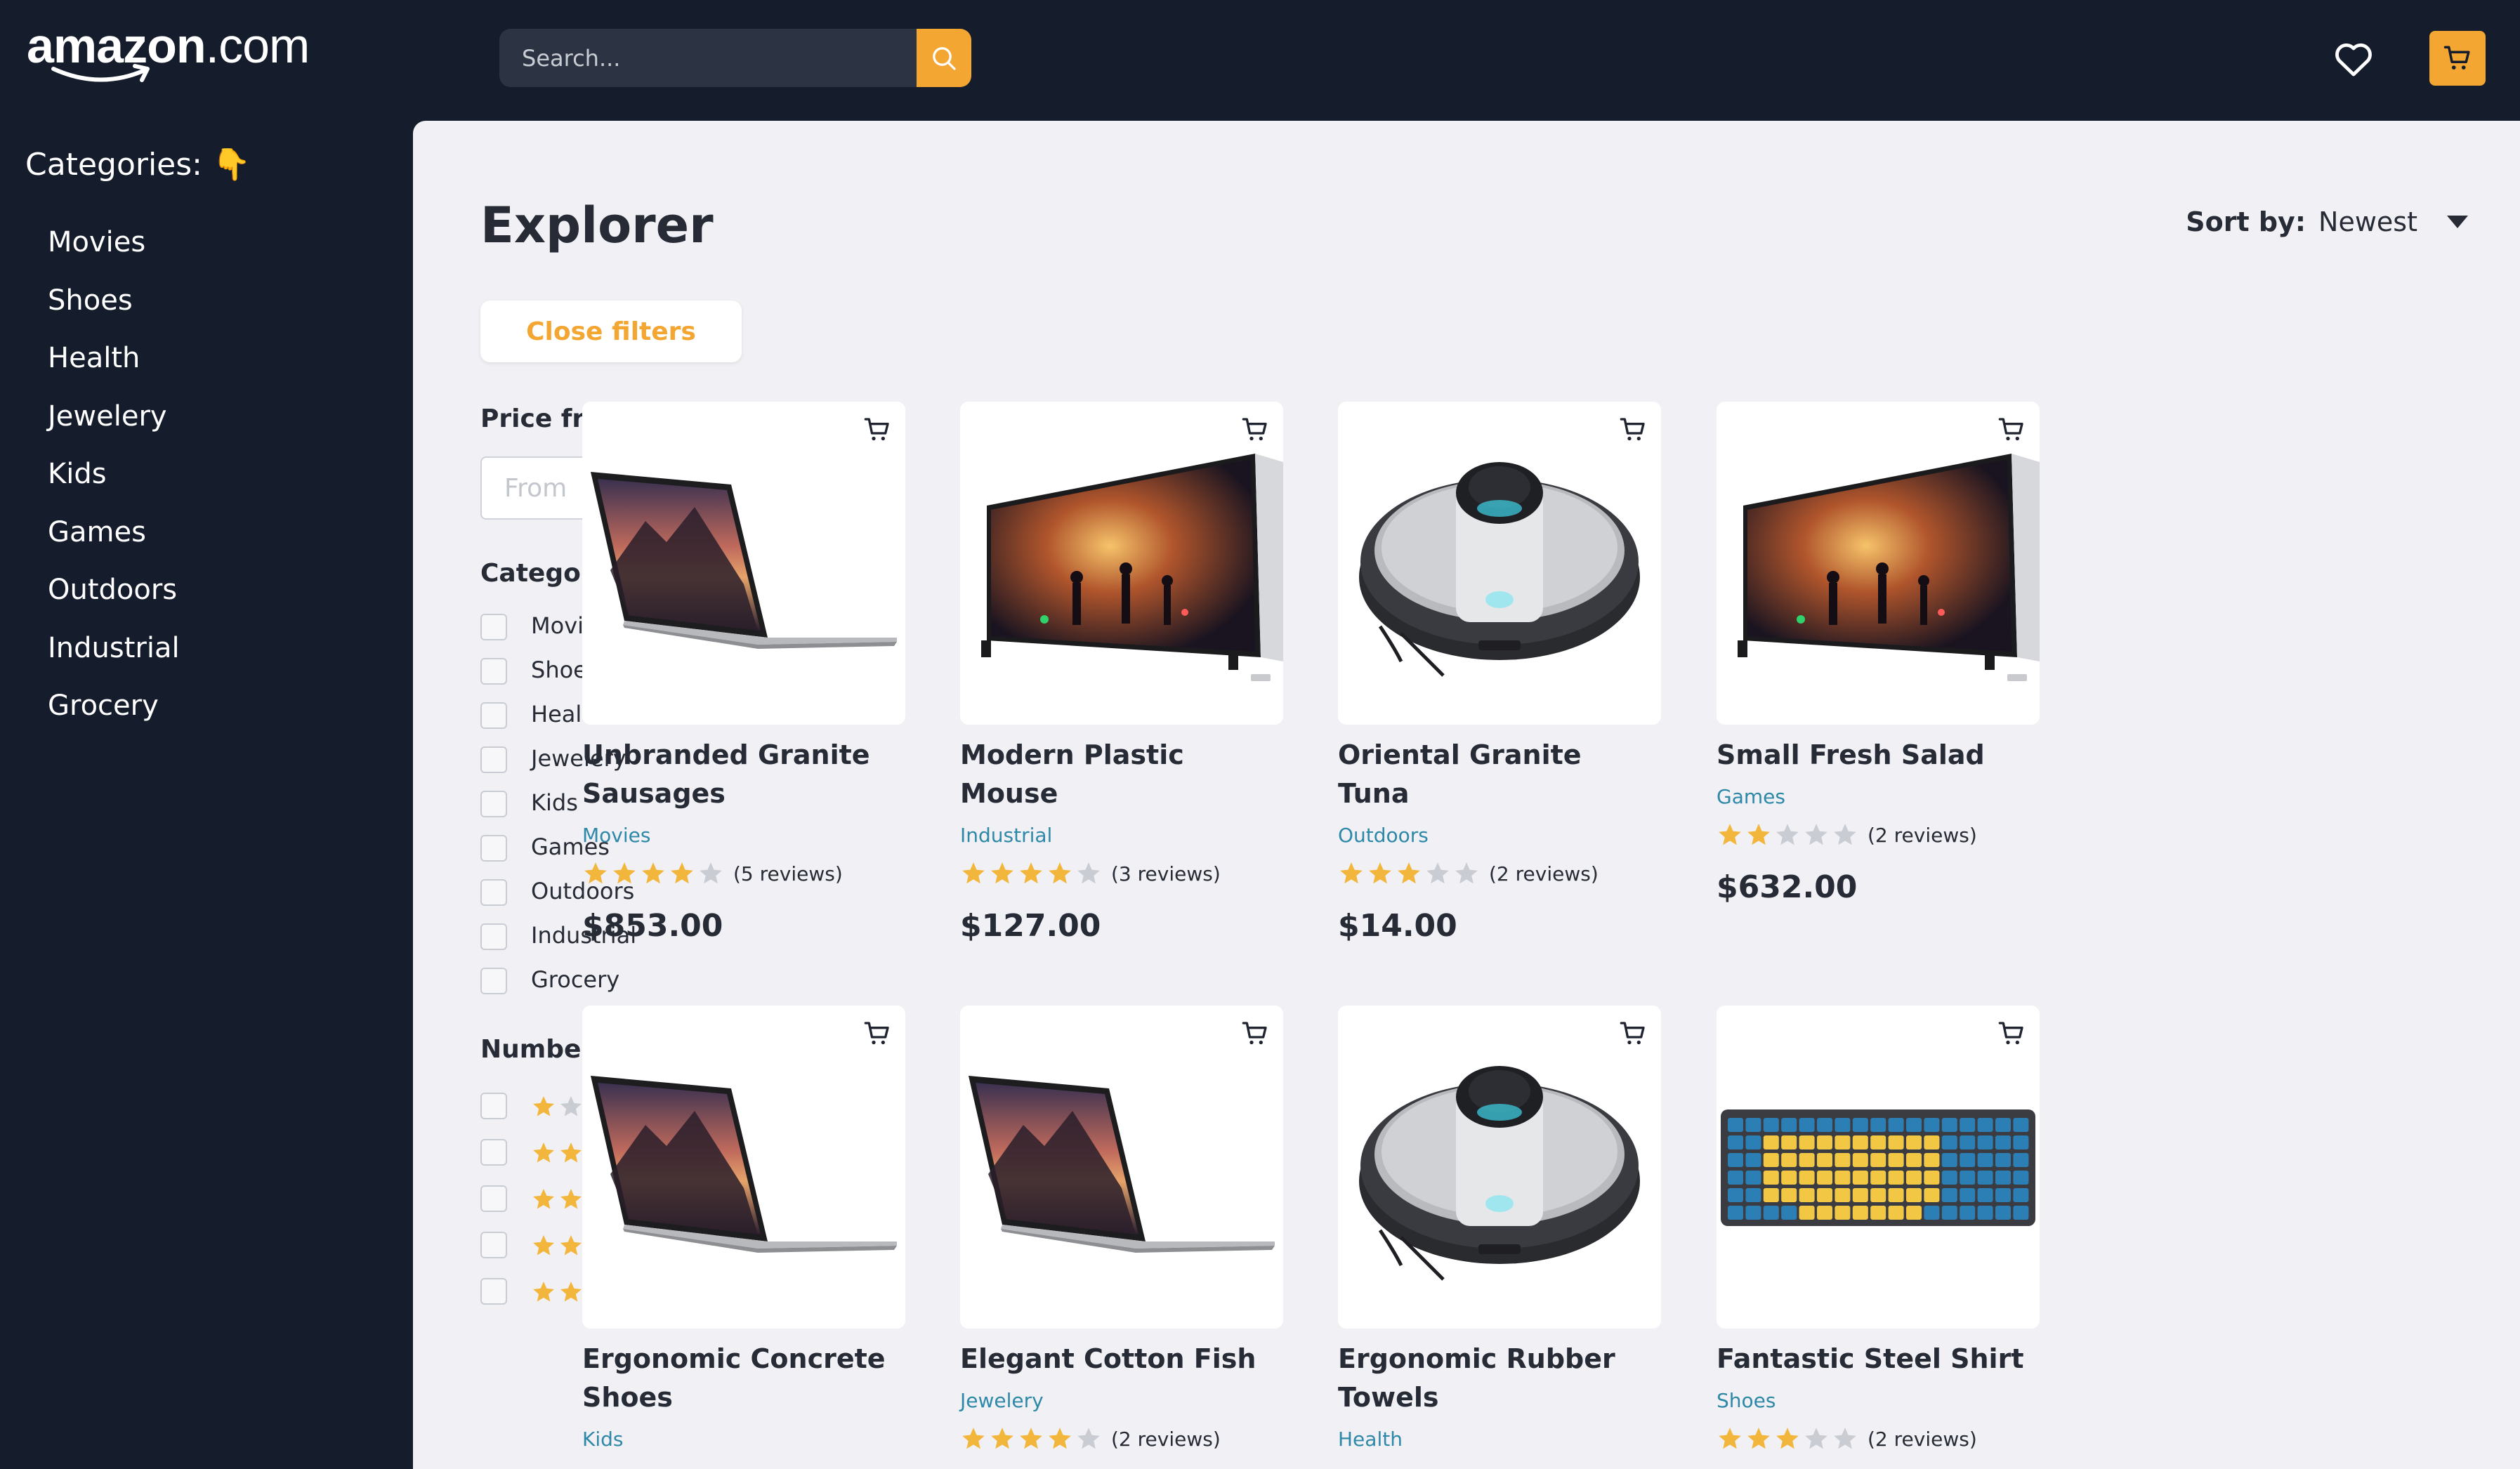 The image size is (2520, 1469). What do you see at coordinates (944, 58) in the screenshot?
I see `search-button` at bounding box center [944, 58].